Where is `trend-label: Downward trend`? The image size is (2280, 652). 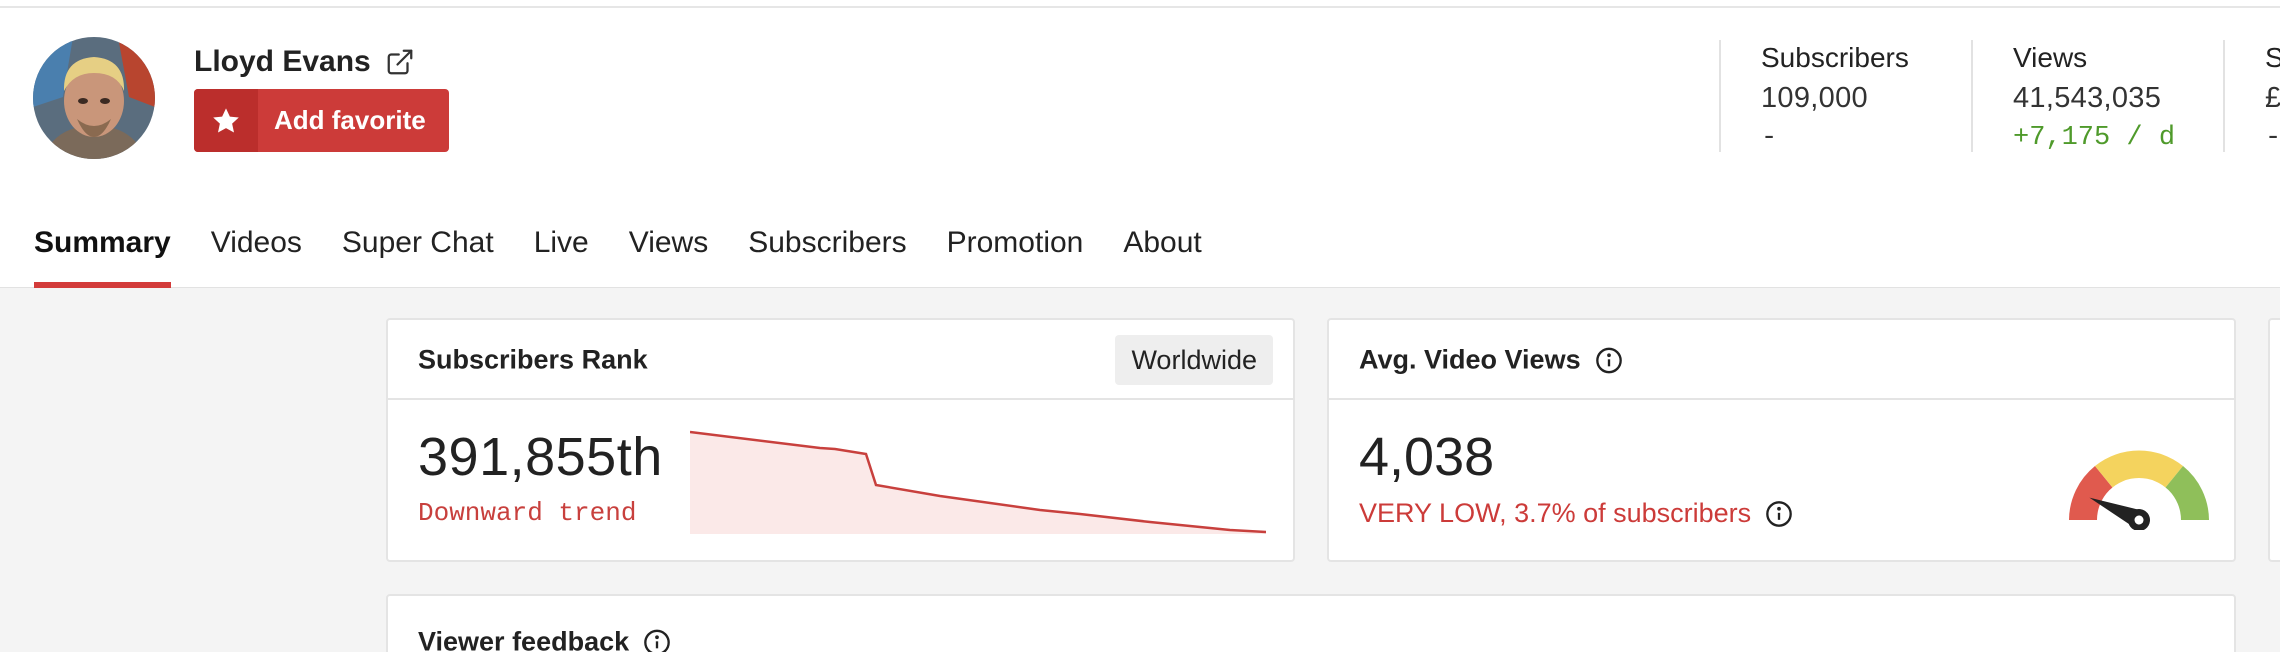
trend-label: Downward trend is located at coordinates (527, 513).